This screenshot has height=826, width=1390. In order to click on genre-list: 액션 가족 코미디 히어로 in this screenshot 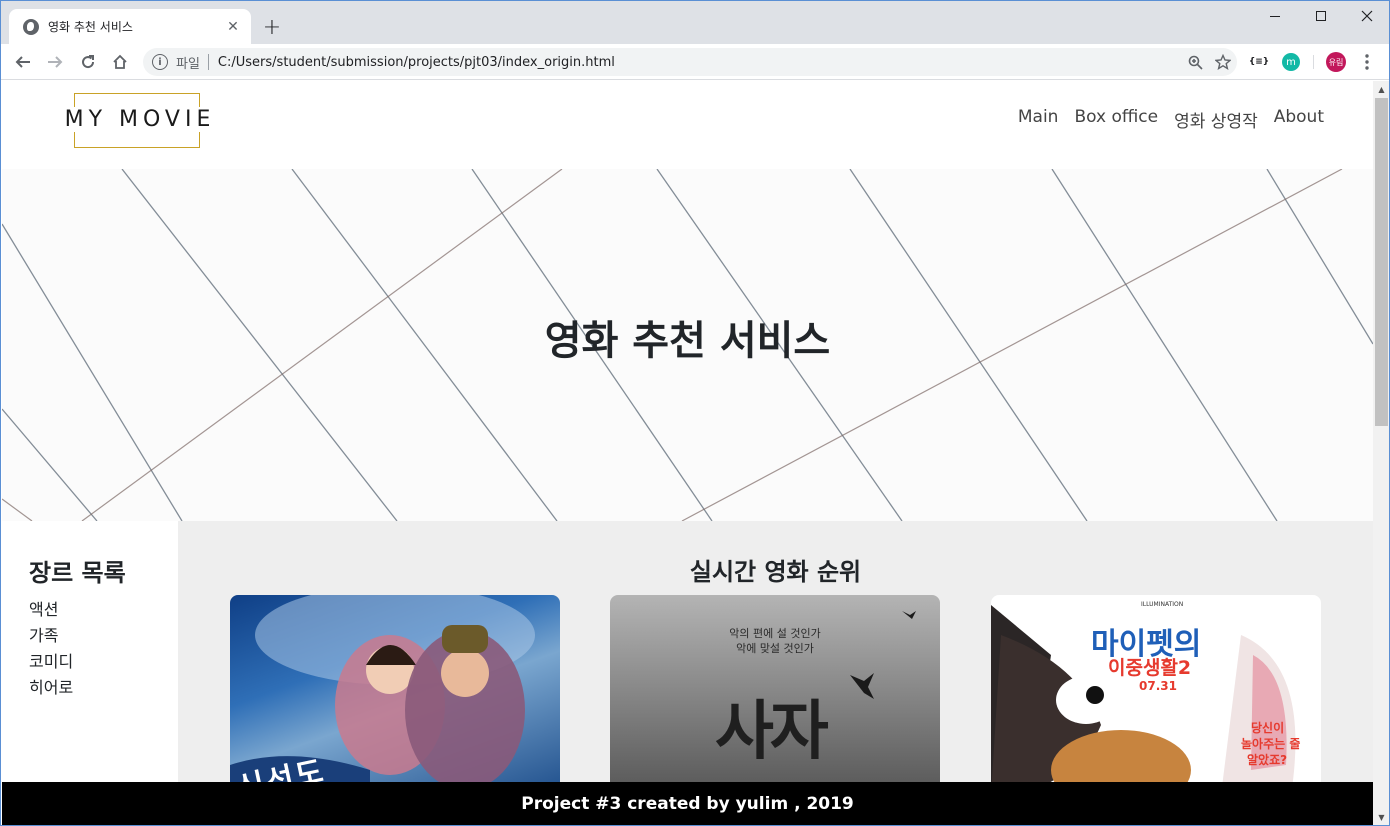, I will do `click(51, 649)`.